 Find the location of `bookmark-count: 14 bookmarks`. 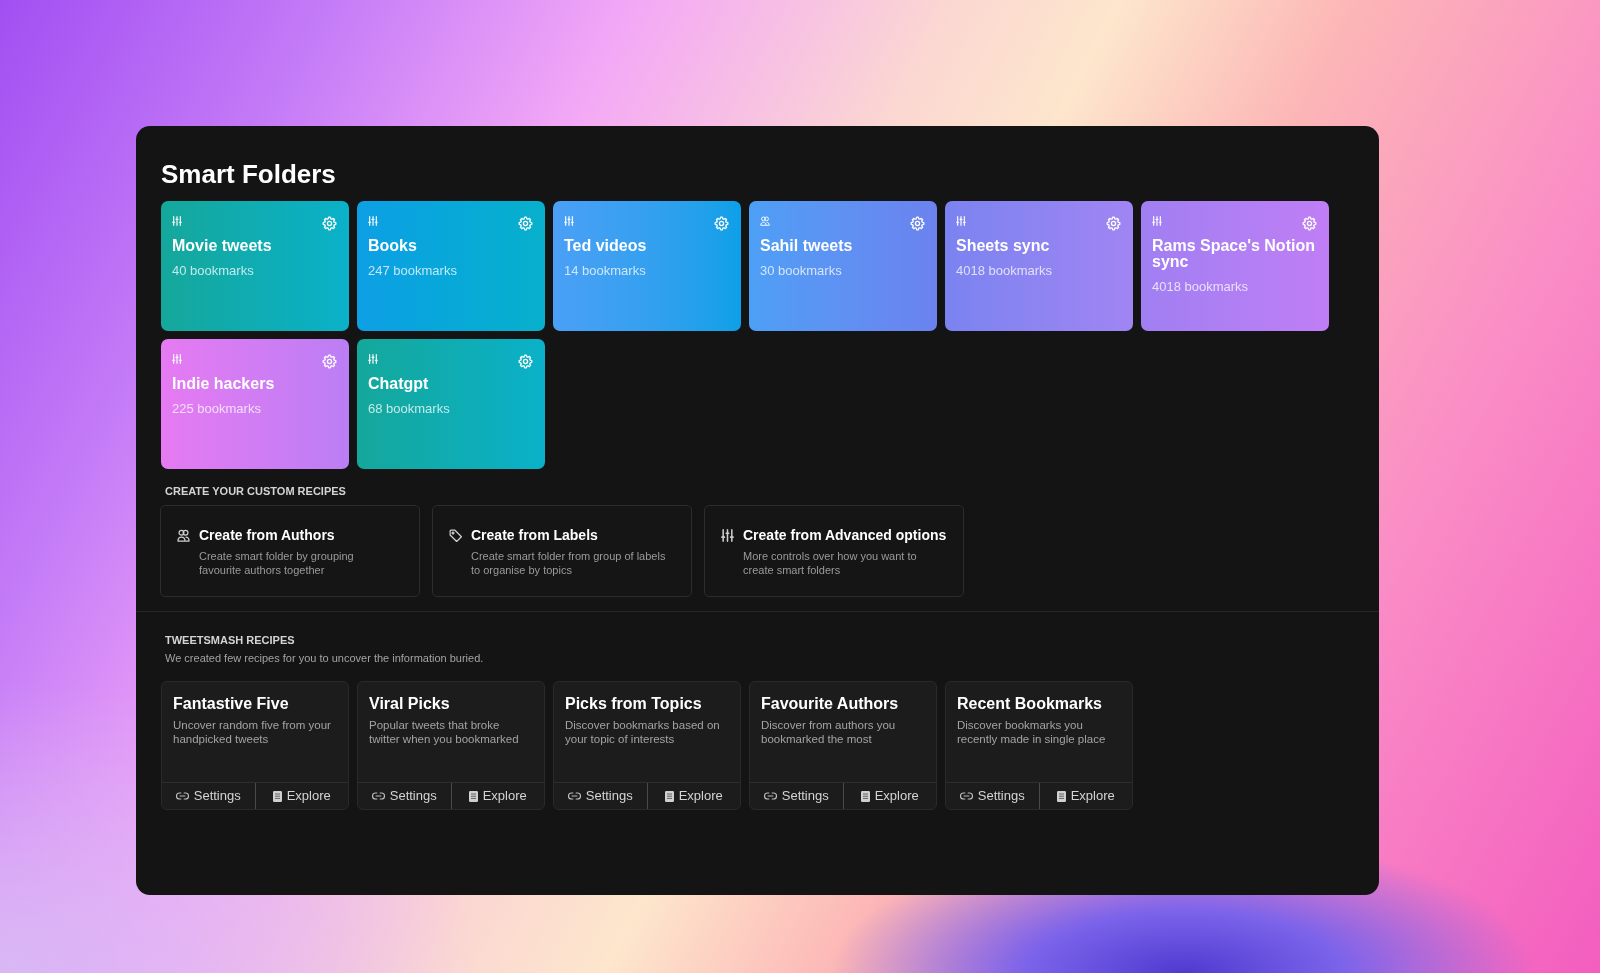

bookmark-count: 14 bookmarks is located at coordinates (605, 271).